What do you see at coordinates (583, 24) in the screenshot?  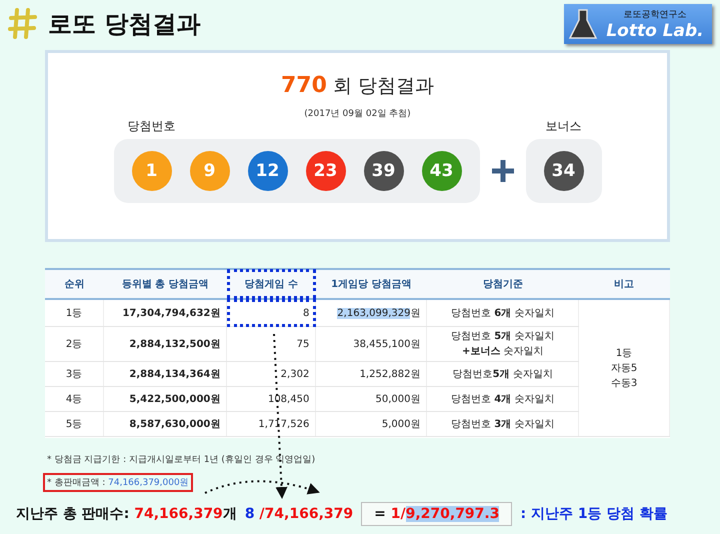 I see `flask-icon` at bounding box center [583, 24].